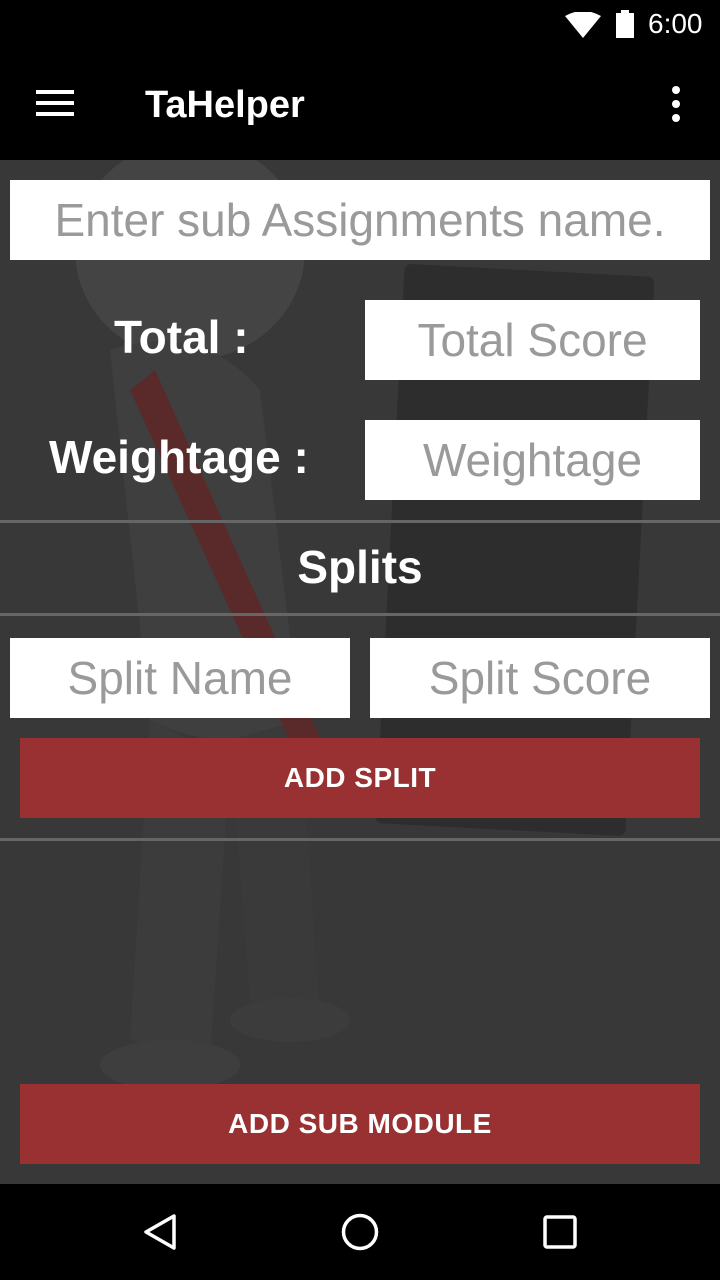 The width and height of the screenshot is (720, 1280). What do you see at coordinates (179, 457) in the screenshot?
I see `weightage-label: Weightage :` at bounding box center [179, 457].